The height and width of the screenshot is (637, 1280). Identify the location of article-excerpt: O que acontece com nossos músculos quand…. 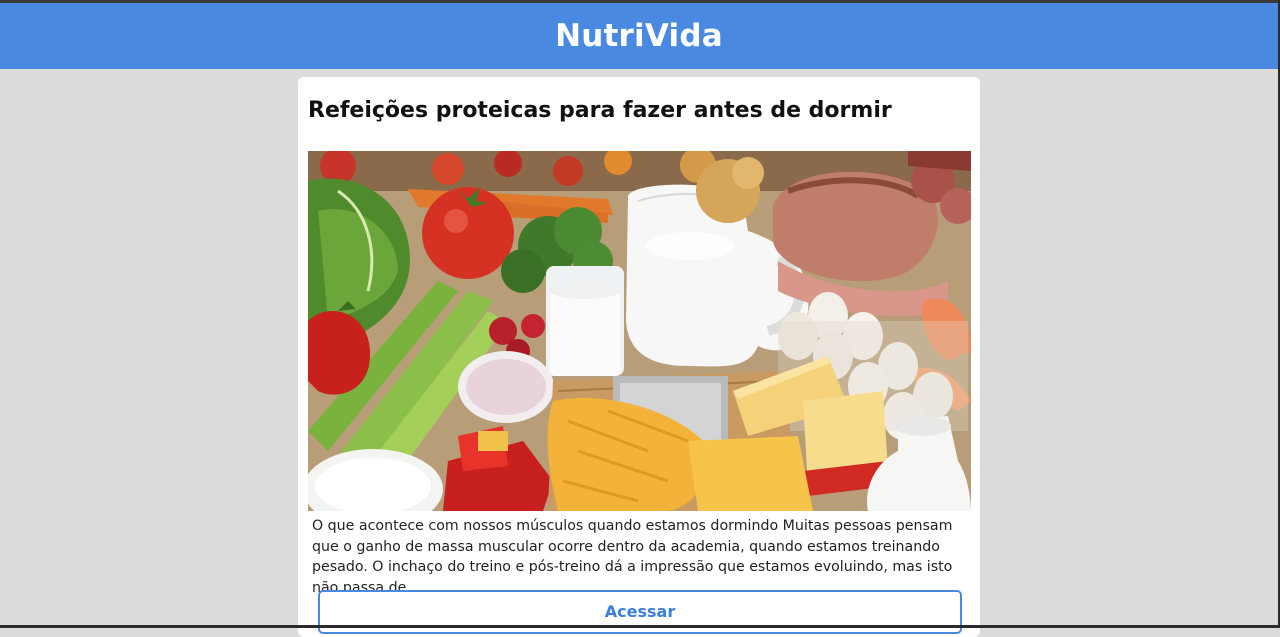
(642, 557).